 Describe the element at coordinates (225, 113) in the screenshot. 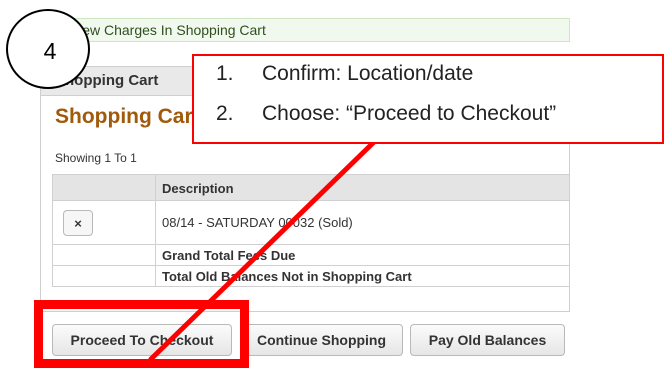

I see `callout-line-2-number: 2.` at that location.